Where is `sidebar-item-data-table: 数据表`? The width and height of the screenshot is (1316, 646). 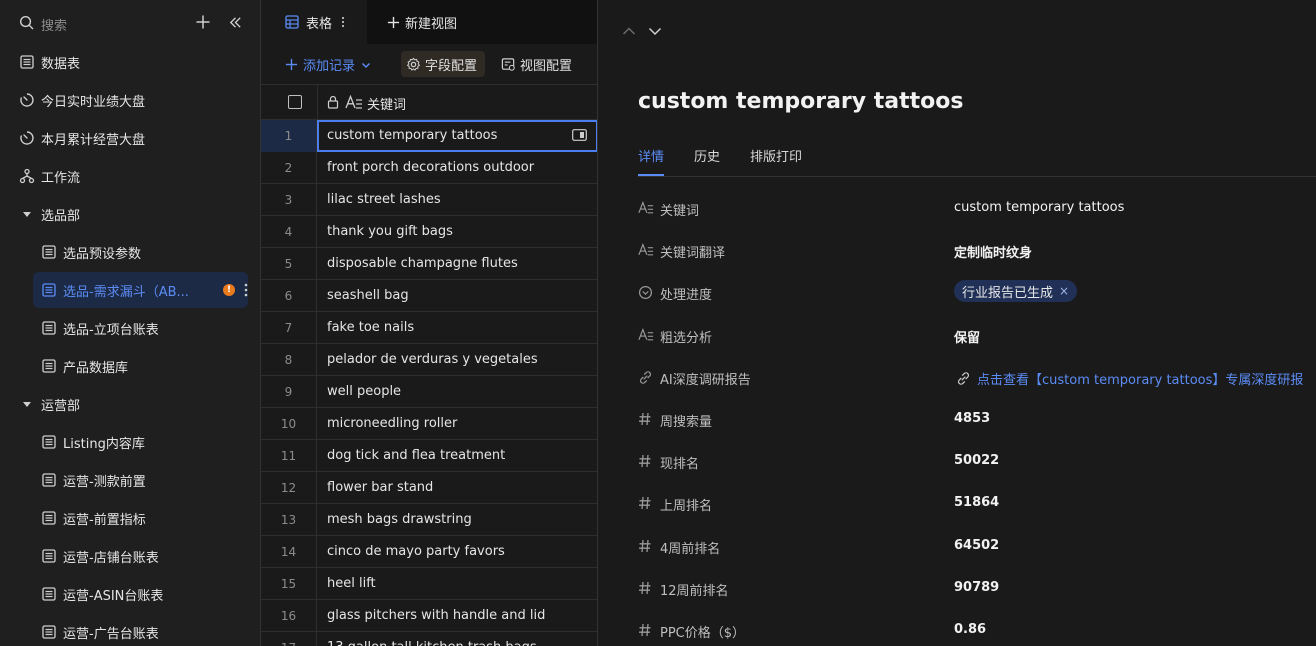 sidebar-item-data-table: 数据表 is located at coordinates (130, 62).